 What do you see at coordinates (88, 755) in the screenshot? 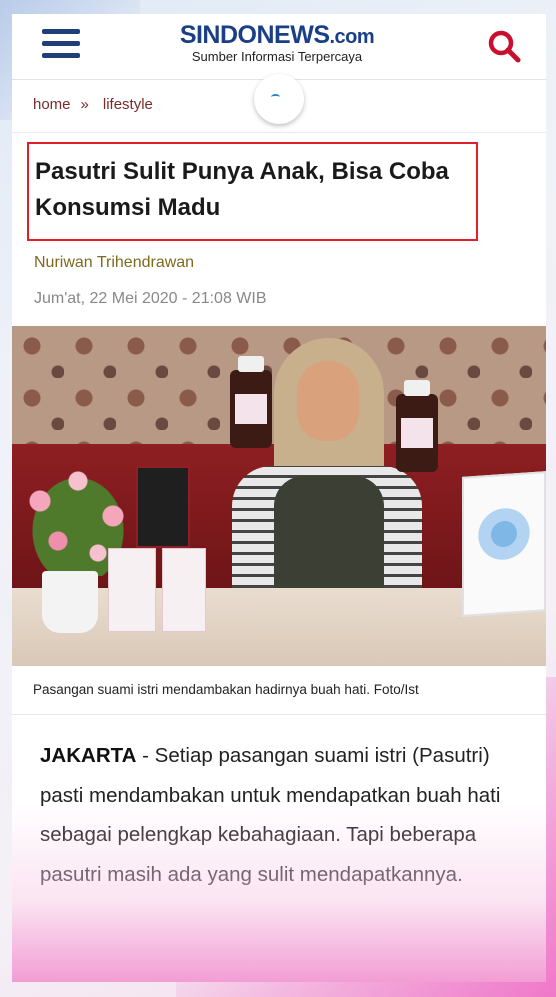
I see `article-dateline: JAKARTA` at bounding box center [88, 755].